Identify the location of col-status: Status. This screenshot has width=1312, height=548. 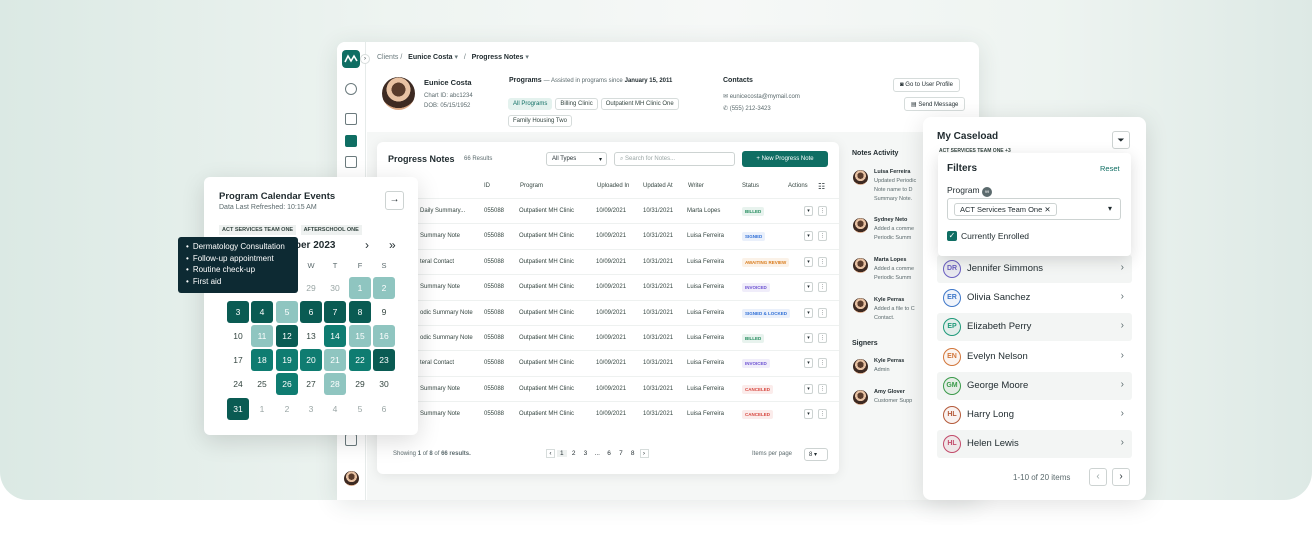
(750, 186).